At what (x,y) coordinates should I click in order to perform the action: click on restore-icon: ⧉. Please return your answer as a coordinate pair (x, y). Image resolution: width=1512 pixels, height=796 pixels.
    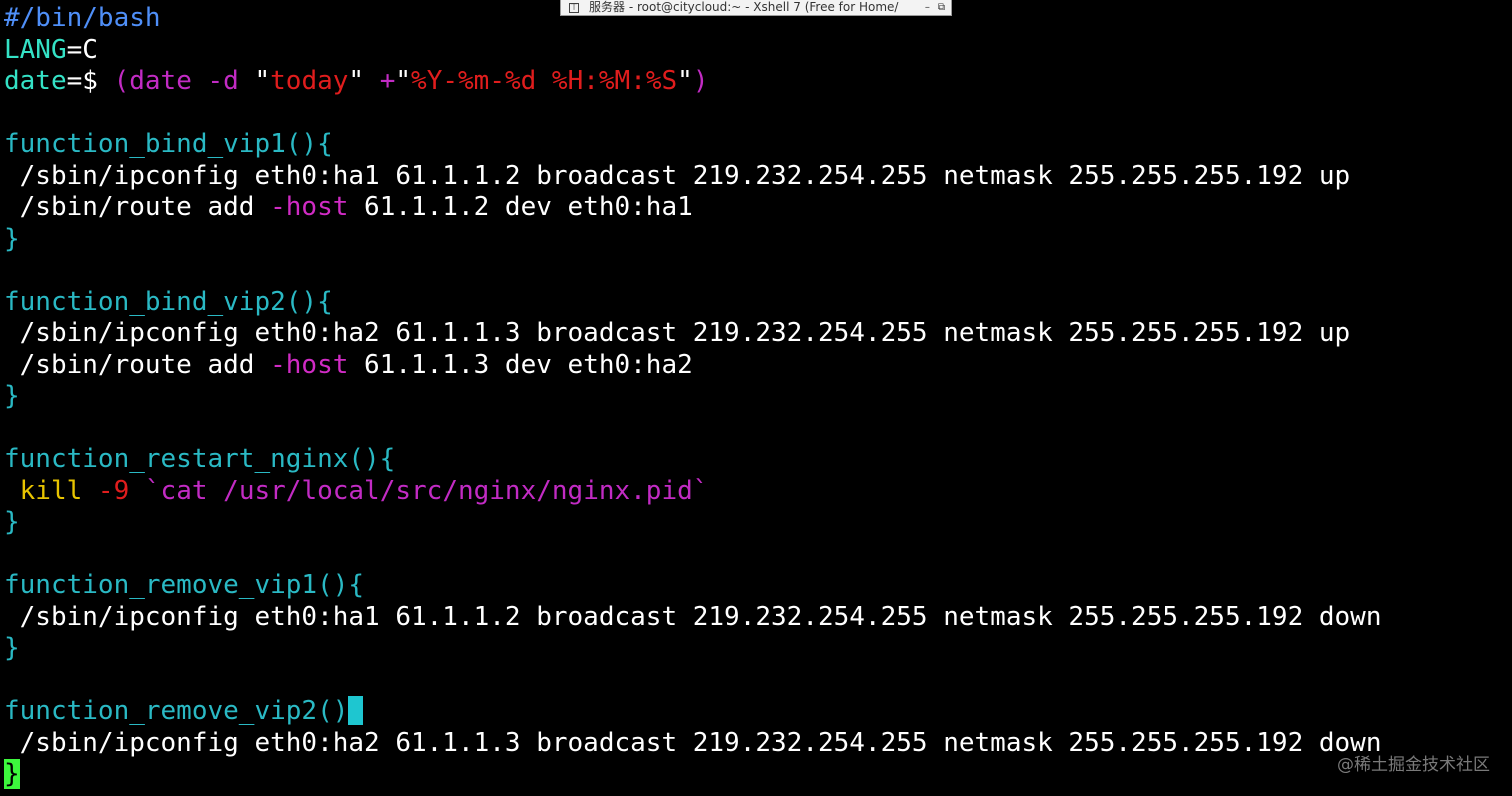
    Looking at the image, I should click on (941, 7).